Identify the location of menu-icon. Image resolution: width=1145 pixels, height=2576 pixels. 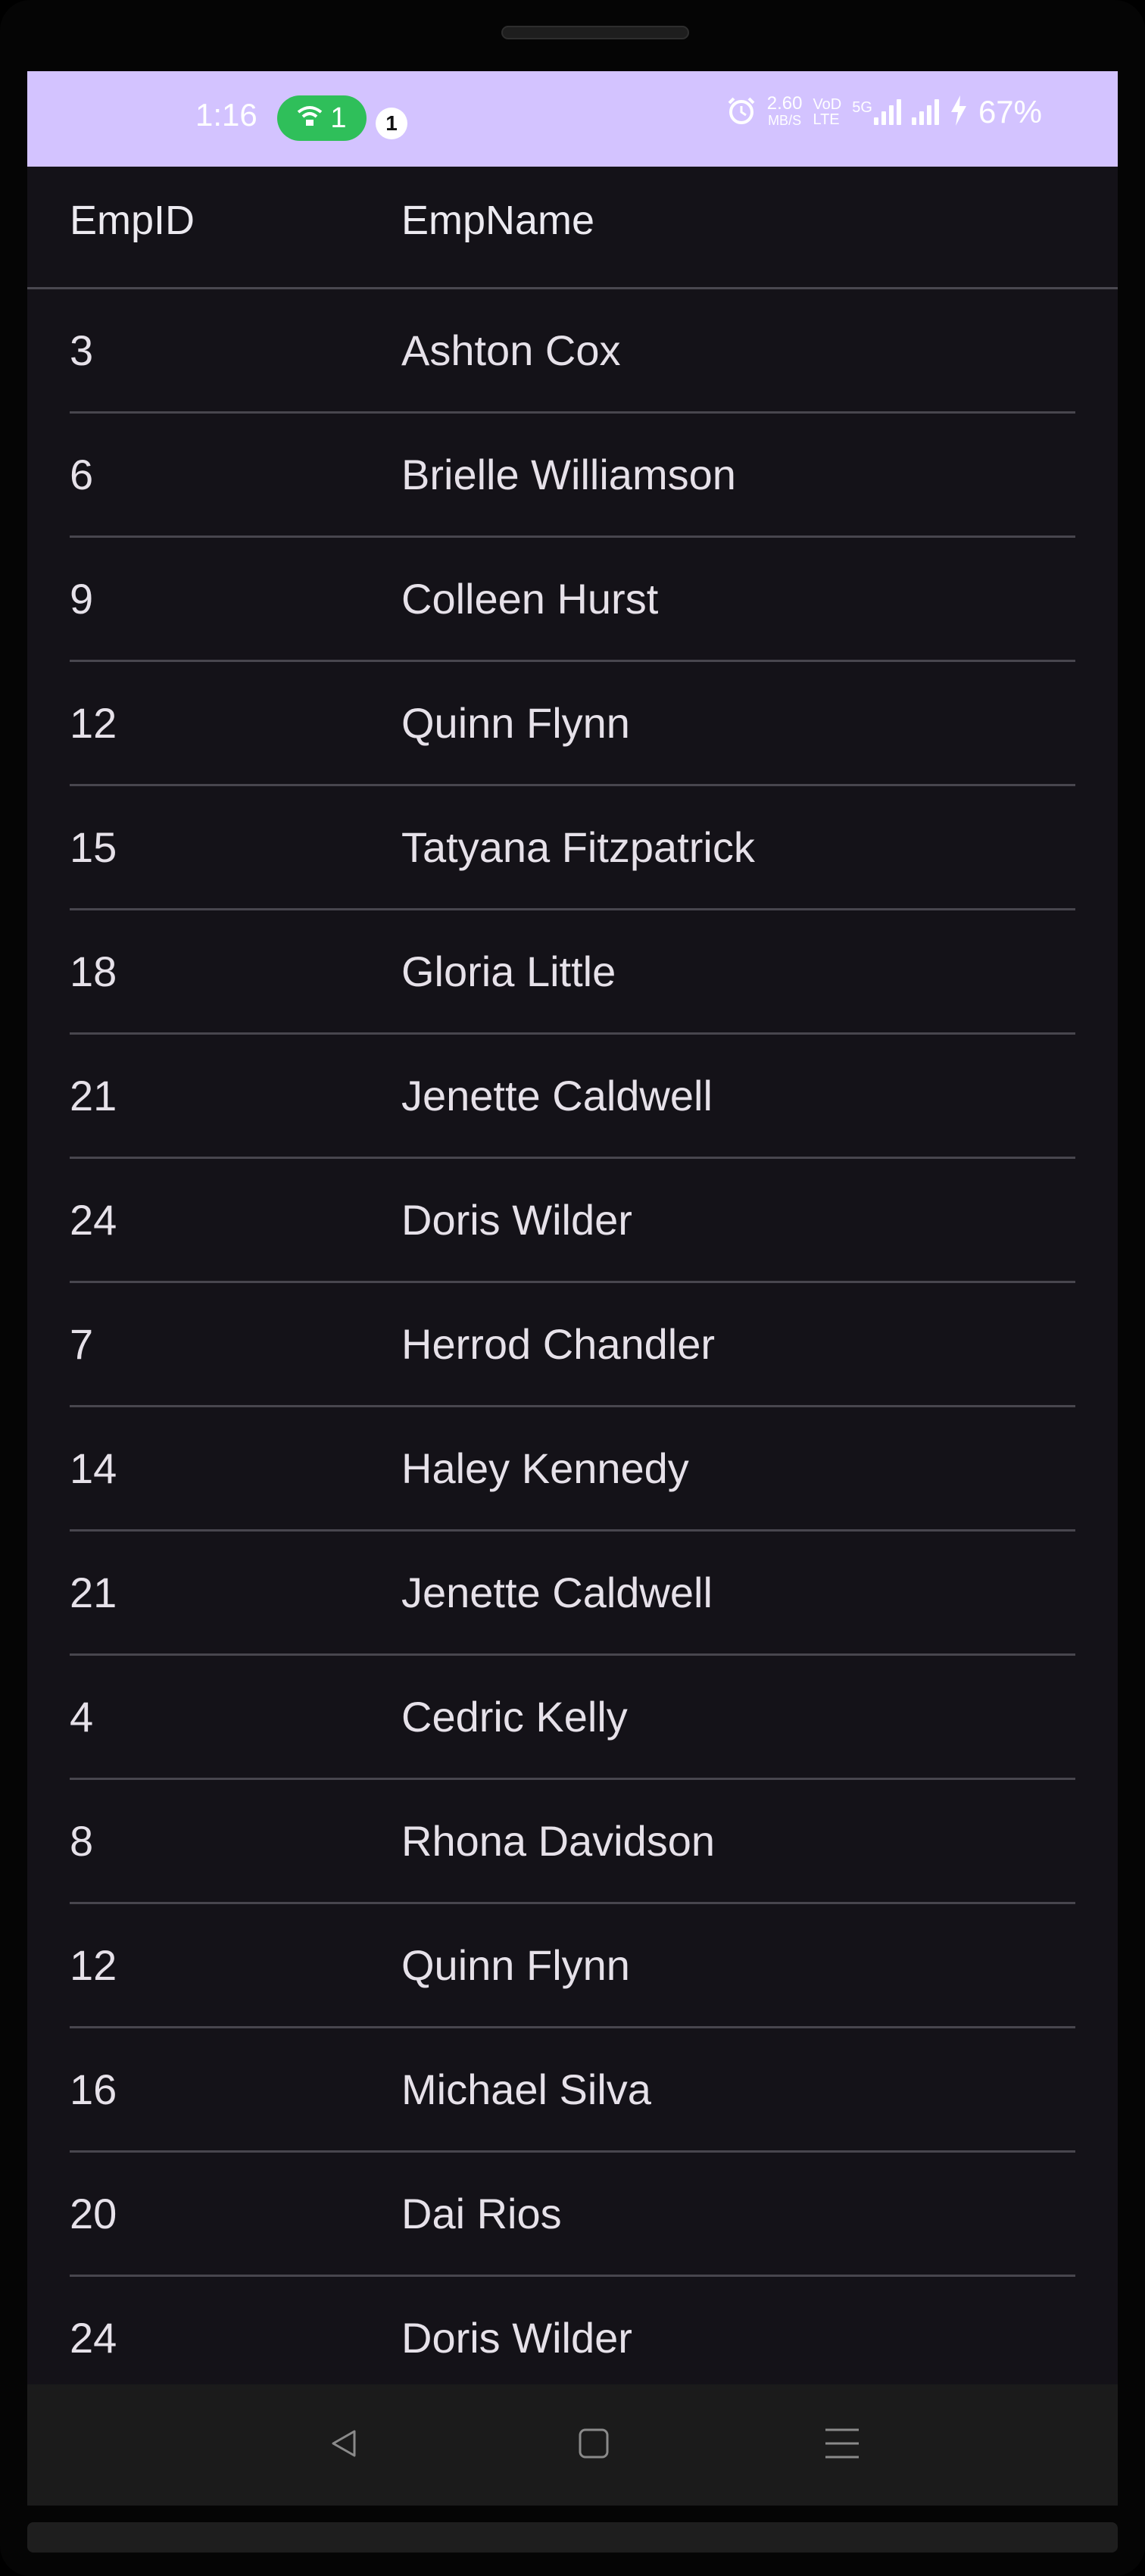
(842, 2446).